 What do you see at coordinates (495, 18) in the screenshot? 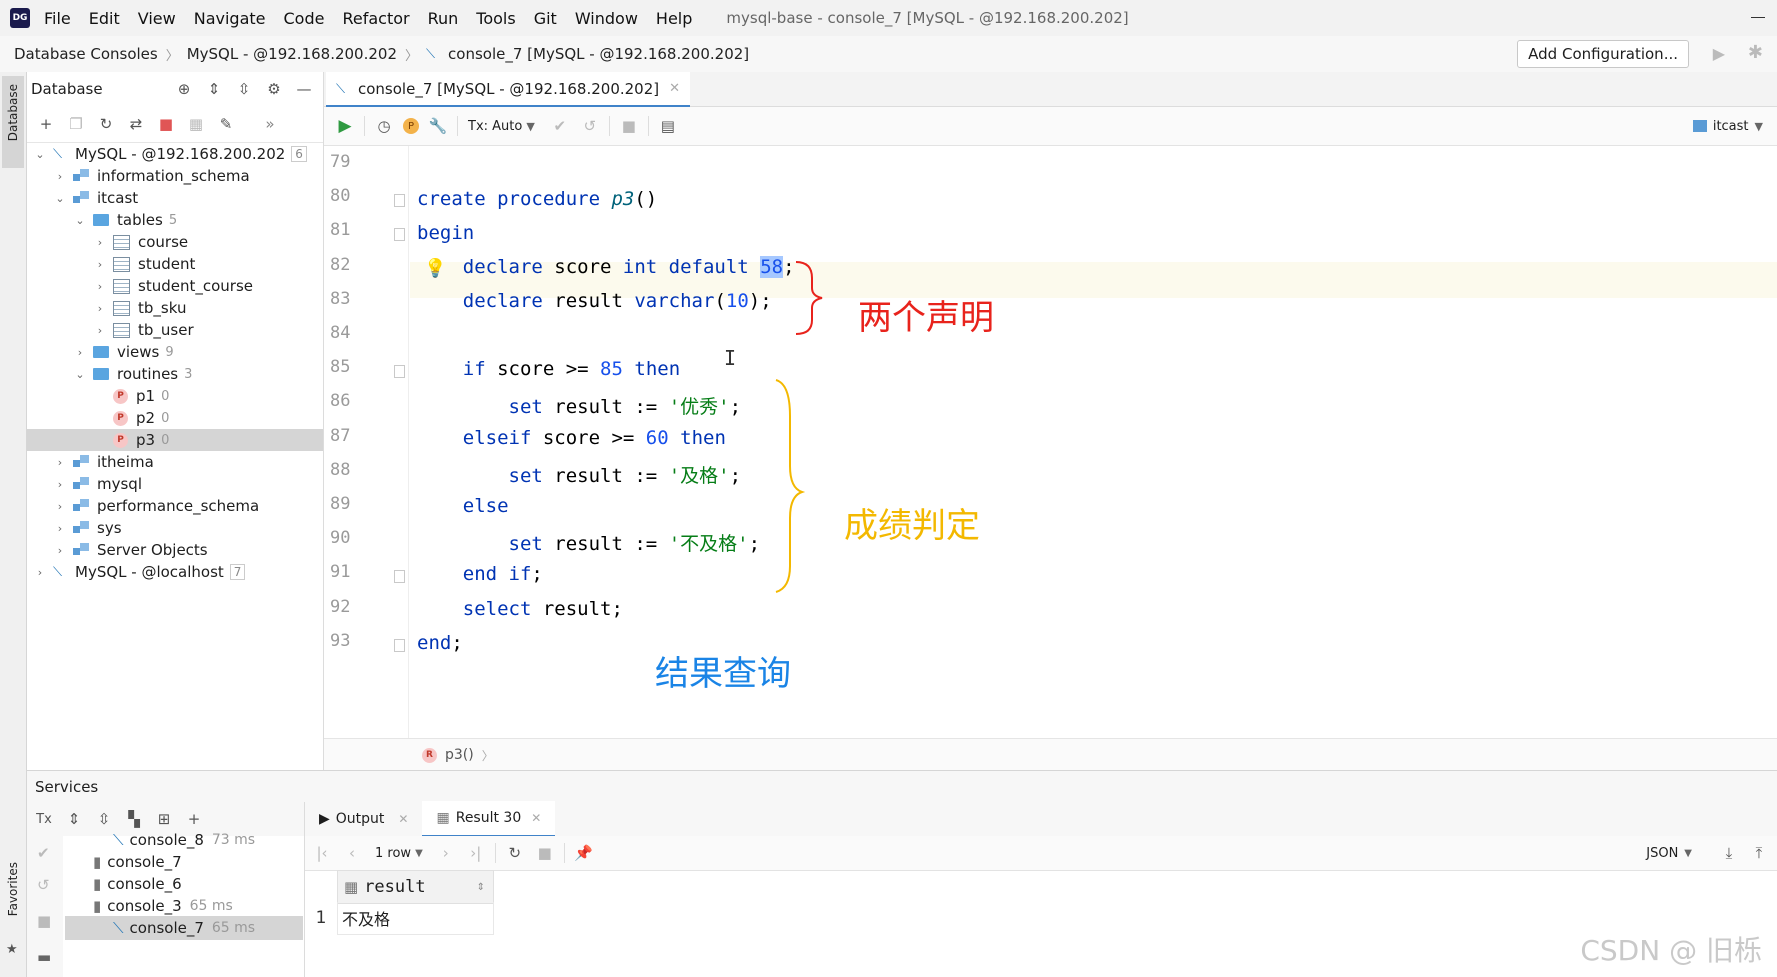
I see `menu-tools: Tools` at bounding box center [495, 18].